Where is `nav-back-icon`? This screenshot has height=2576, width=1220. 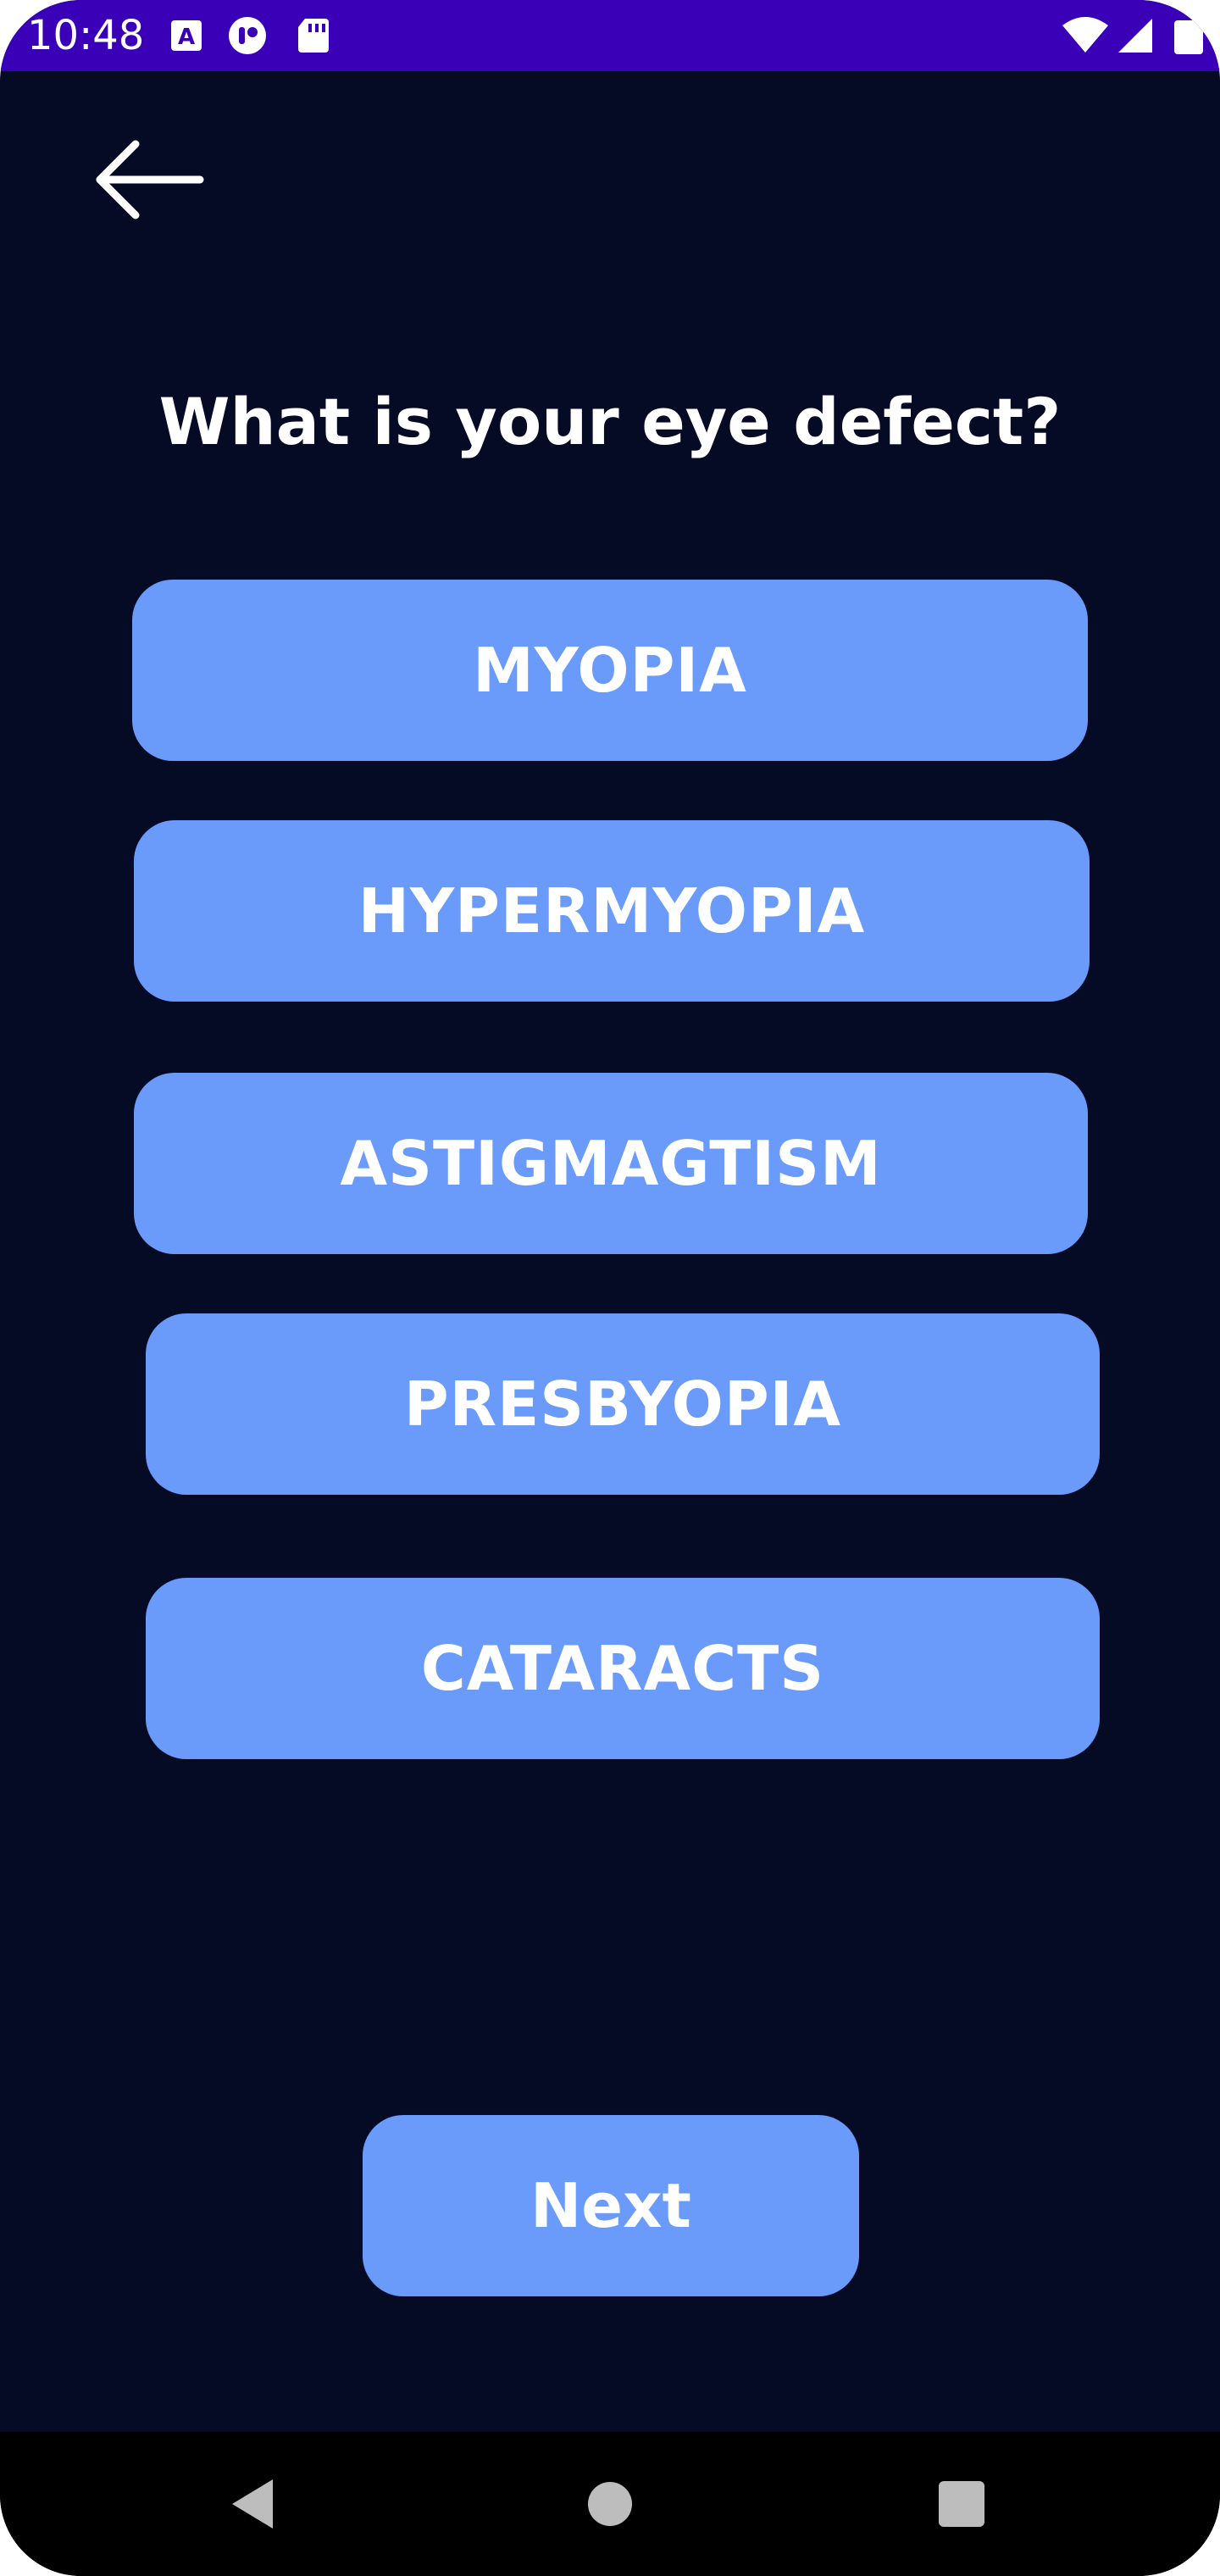
nav-back-icon is located at coordinates (255, 2504).